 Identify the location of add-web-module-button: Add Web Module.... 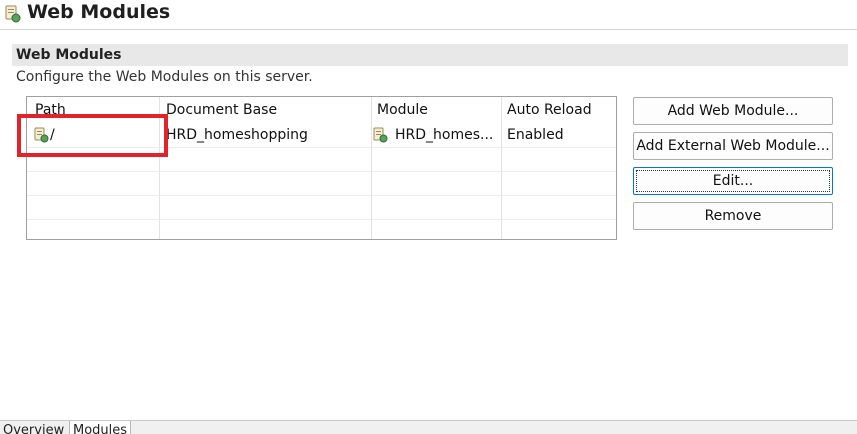
(733, 111).